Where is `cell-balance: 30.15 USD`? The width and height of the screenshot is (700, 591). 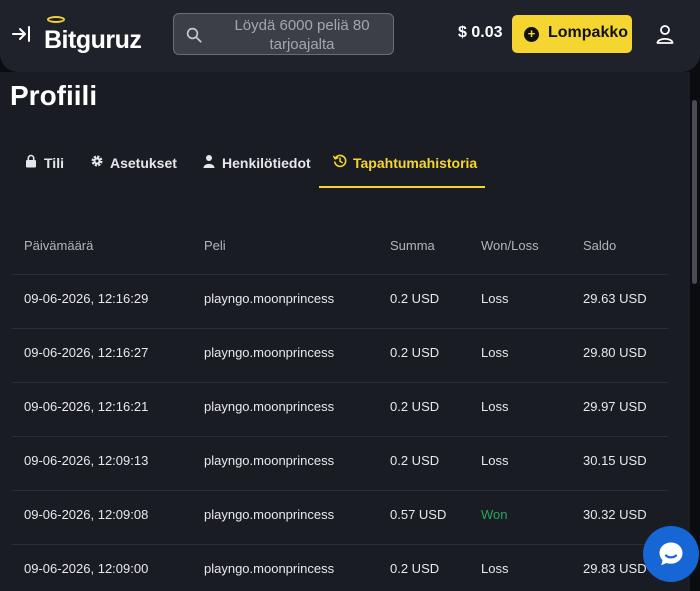
cell-balance: 30.15 USD is located at coordinates (615, 460).